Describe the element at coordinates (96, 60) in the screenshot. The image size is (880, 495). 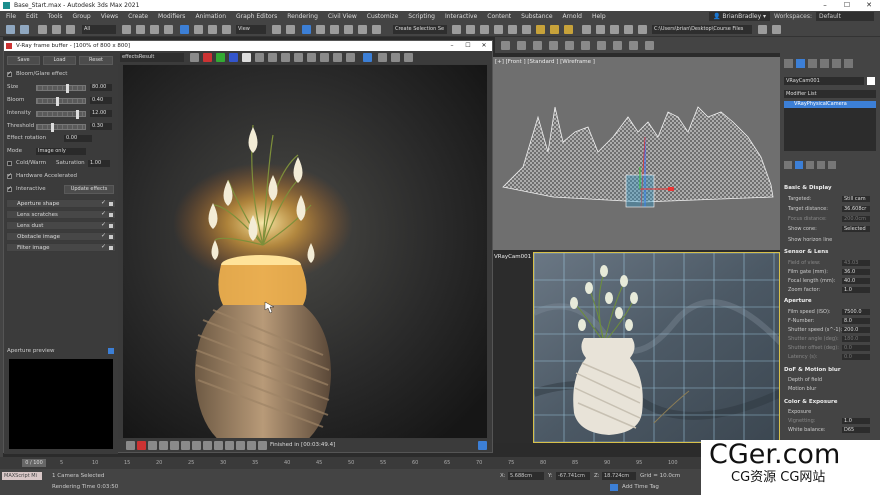
I see `reset-button: Reset` at that location.